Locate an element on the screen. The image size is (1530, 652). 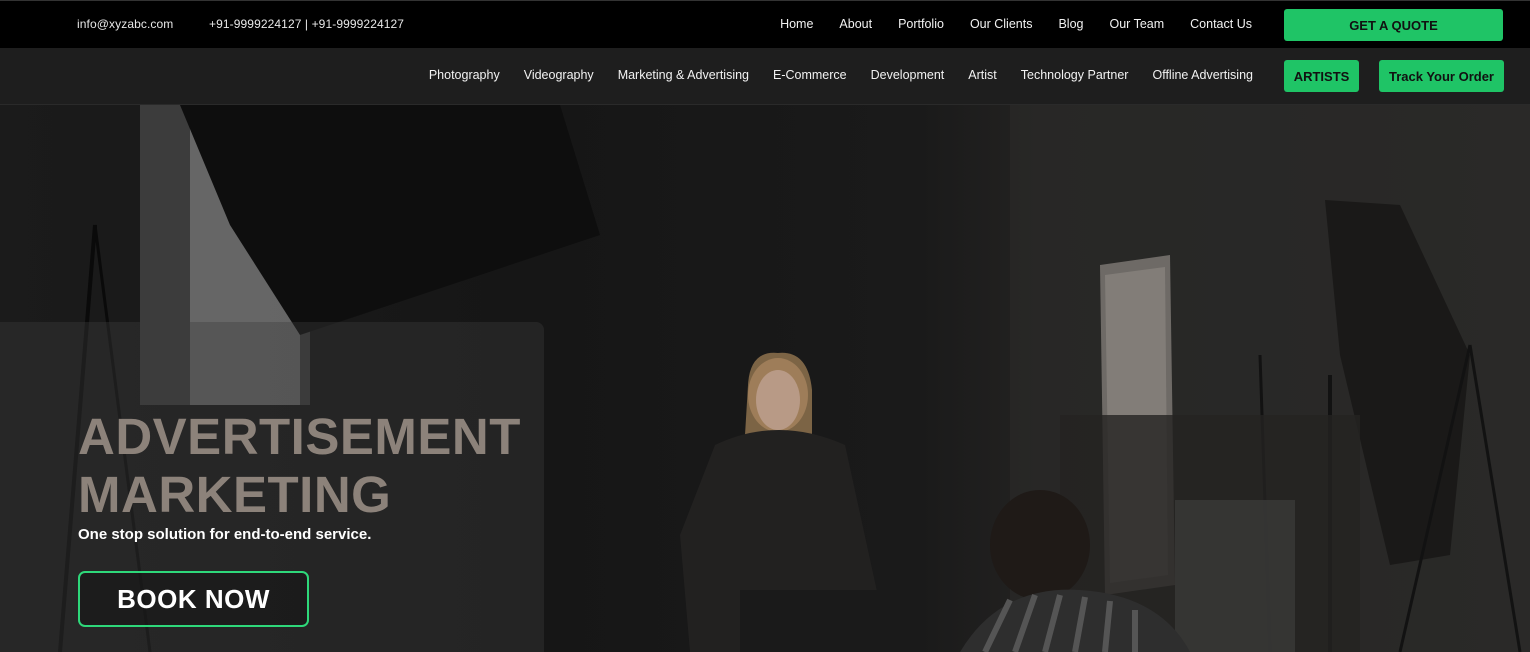
get-a-quote-button: GET A QUOTE is located at coordinates (1393, 25).